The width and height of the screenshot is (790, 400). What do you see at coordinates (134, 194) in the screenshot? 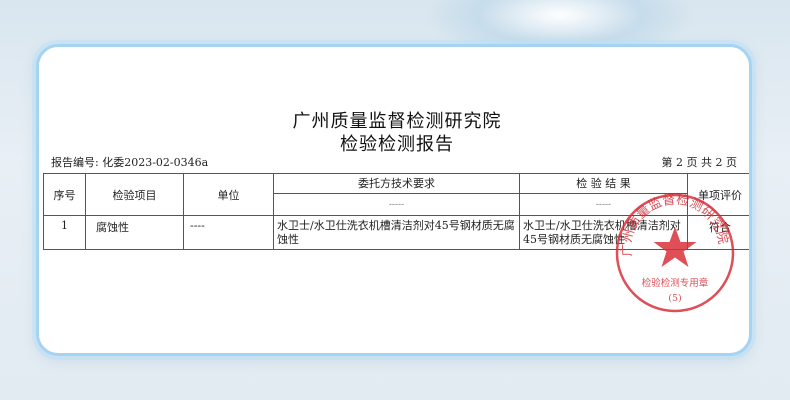
I see `header-item: 检验项目` at bounding box center [134, 194].